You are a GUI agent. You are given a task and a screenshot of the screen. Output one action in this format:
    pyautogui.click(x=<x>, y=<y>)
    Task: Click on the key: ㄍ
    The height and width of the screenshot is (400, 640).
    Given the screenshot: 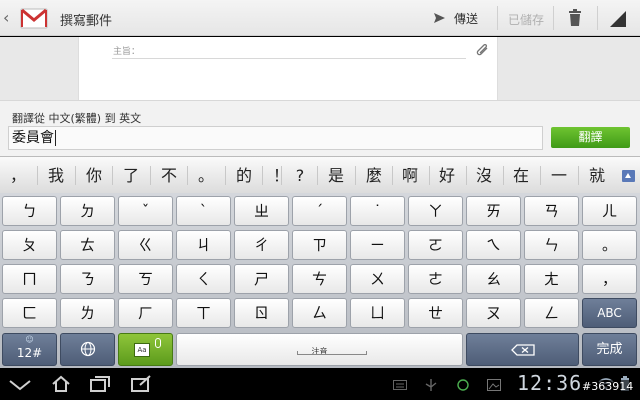 What is the action you would take?
    pyautogui.click(x=145, y=245)
    